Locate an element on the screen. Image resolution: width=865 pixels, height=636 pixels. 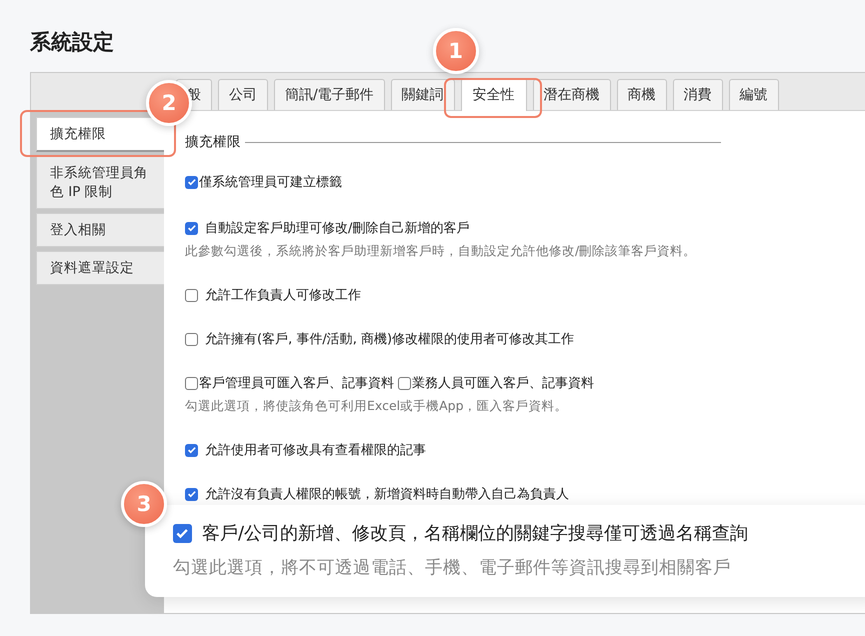
option-note: 此參數勾選後，系統將於客戶助理新增客戶時，自動設定允許他修改/刪除該筆客戶資料。 is located at coordinates (441, 251).